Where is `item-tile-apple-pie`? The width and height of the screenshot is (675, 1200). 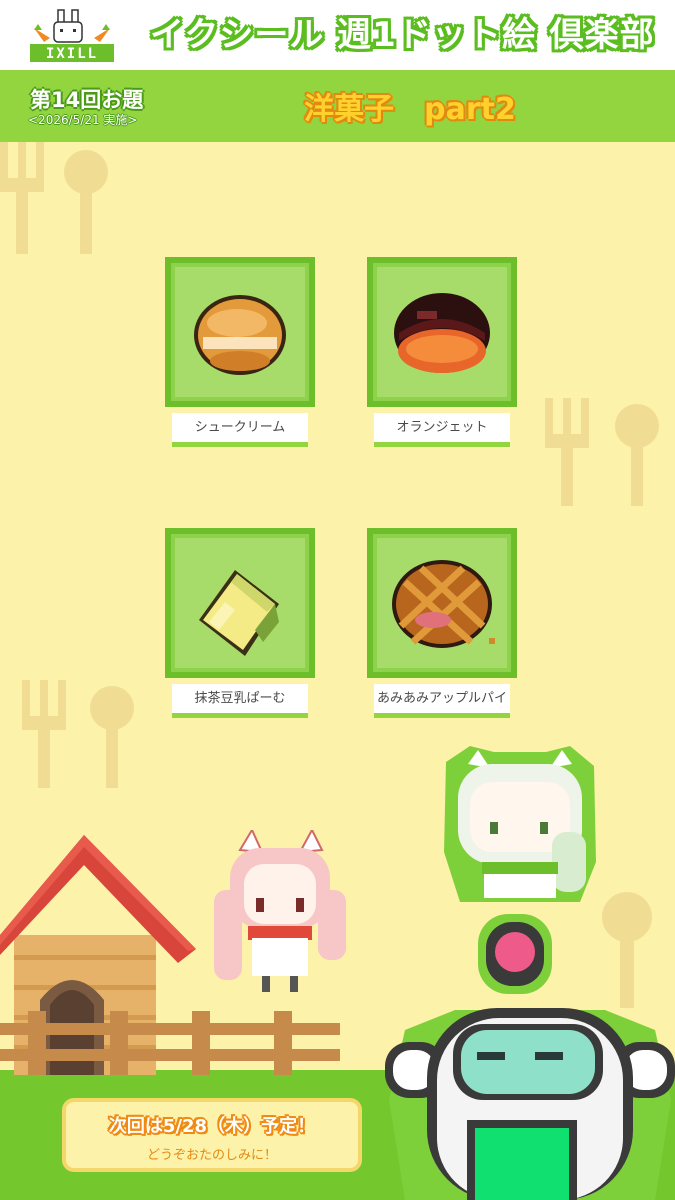 item-tile-apple-pie is located at coordinates (442, 603).